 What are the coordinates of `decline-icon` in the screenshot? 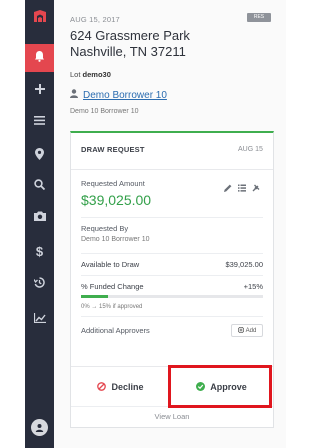 It's located at (102, 387).